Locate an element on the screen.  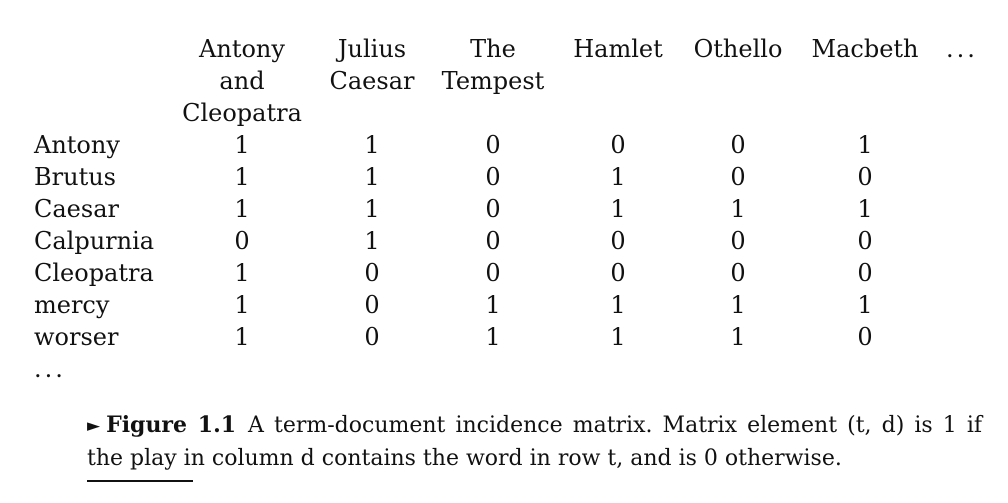
row-term-label: worser is located at coordinates (76, 337).